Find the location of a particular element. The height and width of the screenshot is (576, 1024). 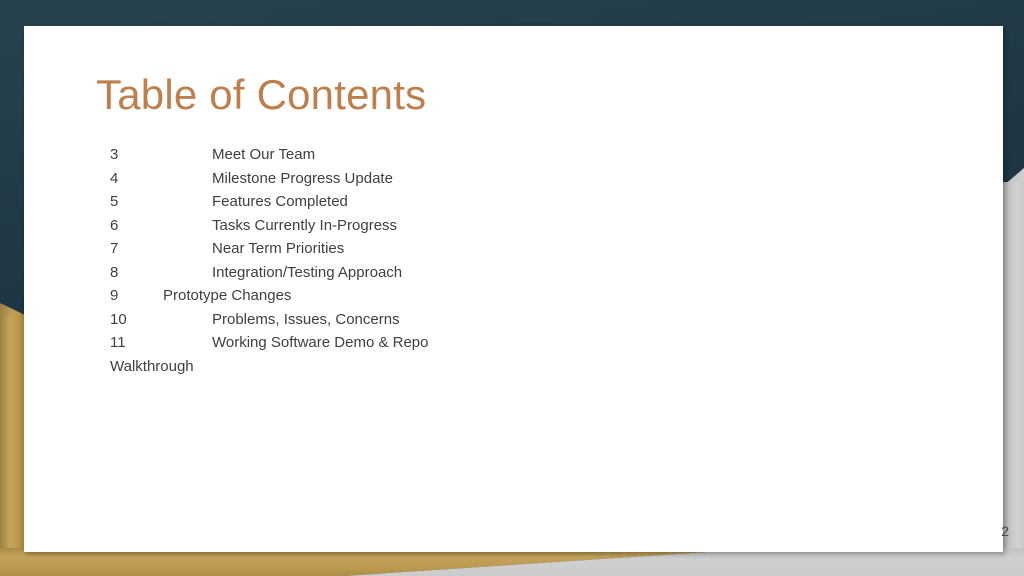

slide-page-number: 2 is located at coordinates (1005, 531).